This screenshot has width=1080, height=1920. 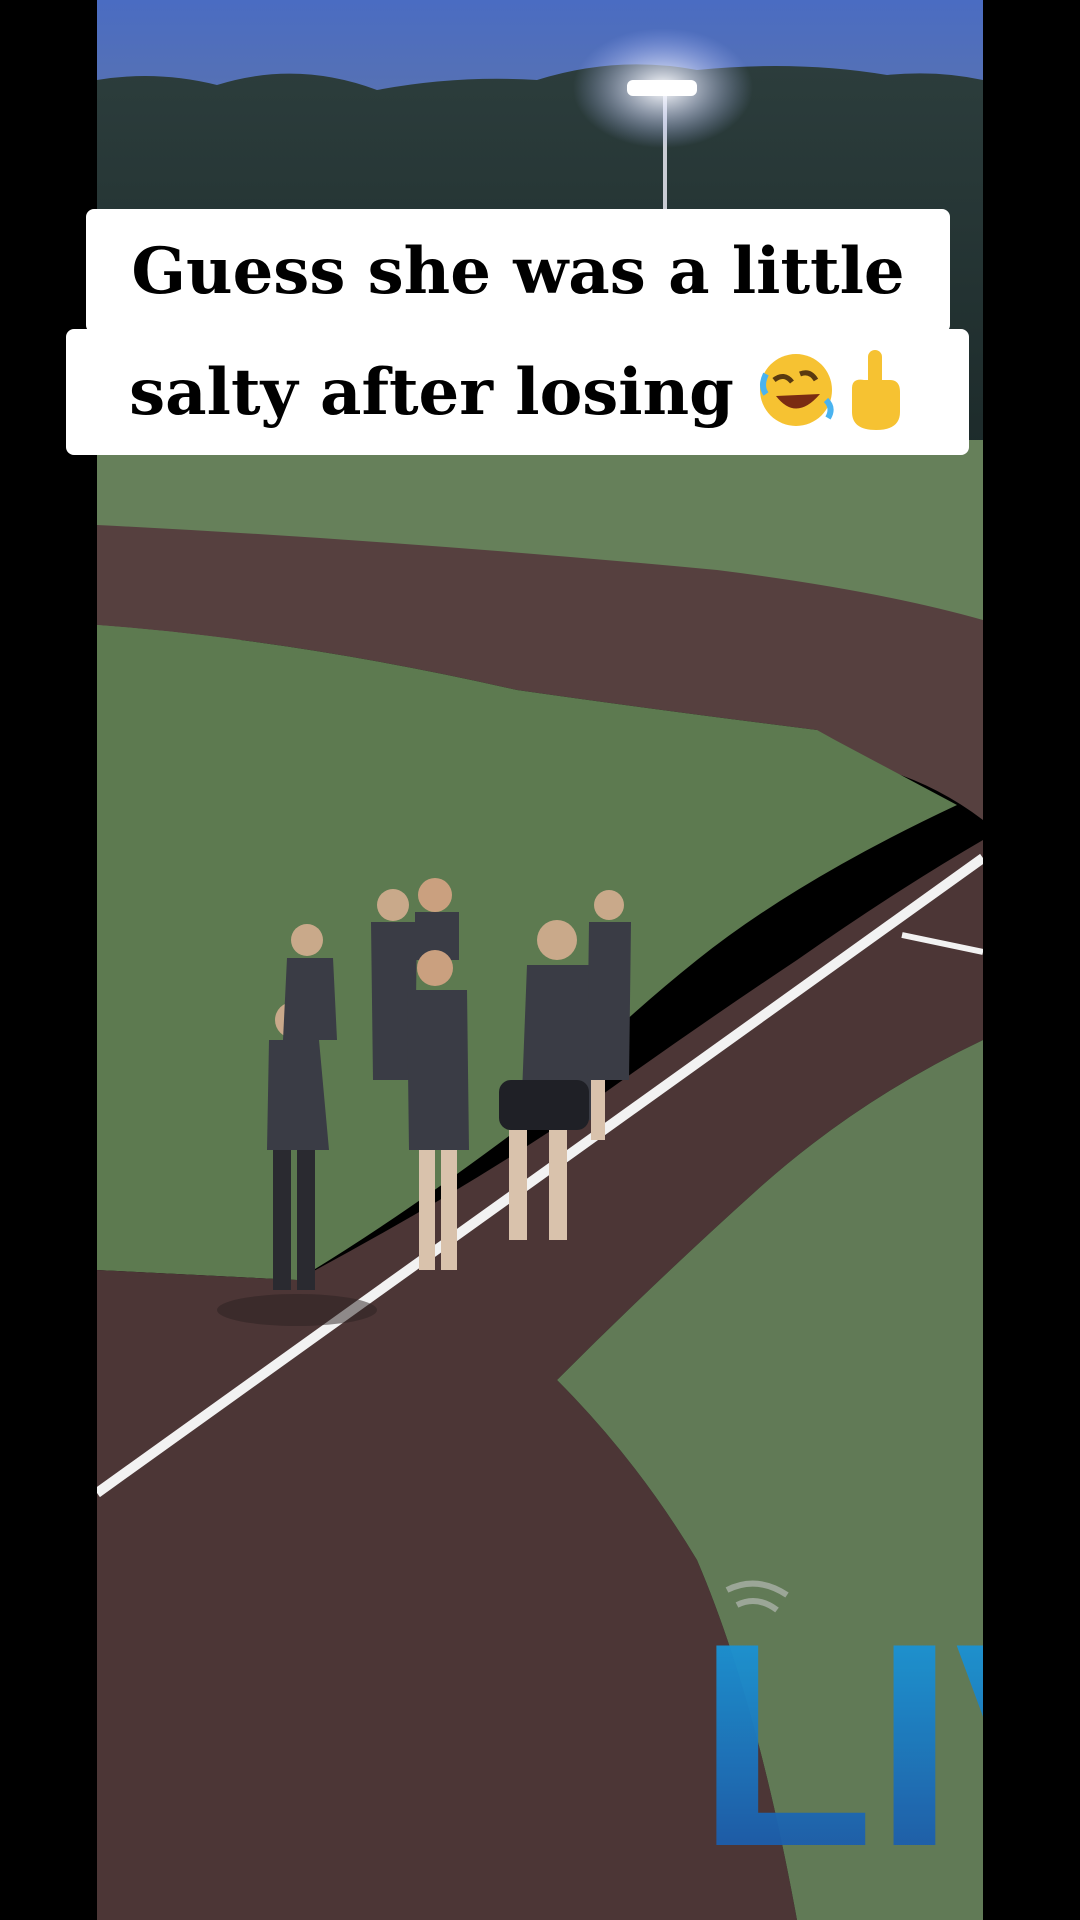 I want to click on caption-line-1-box: Guess she was a little, so click(x=518, y=271).